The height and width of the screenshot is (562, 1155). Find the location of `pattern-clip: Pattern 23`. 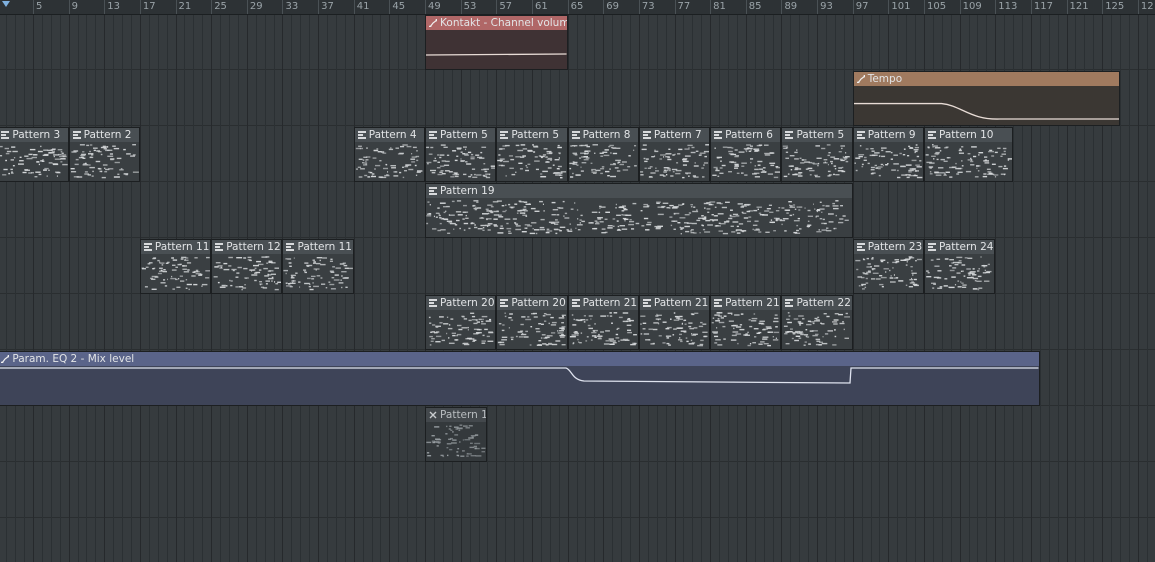

pattern-clip: Pattern 23 is located at coordinates (888, 266).